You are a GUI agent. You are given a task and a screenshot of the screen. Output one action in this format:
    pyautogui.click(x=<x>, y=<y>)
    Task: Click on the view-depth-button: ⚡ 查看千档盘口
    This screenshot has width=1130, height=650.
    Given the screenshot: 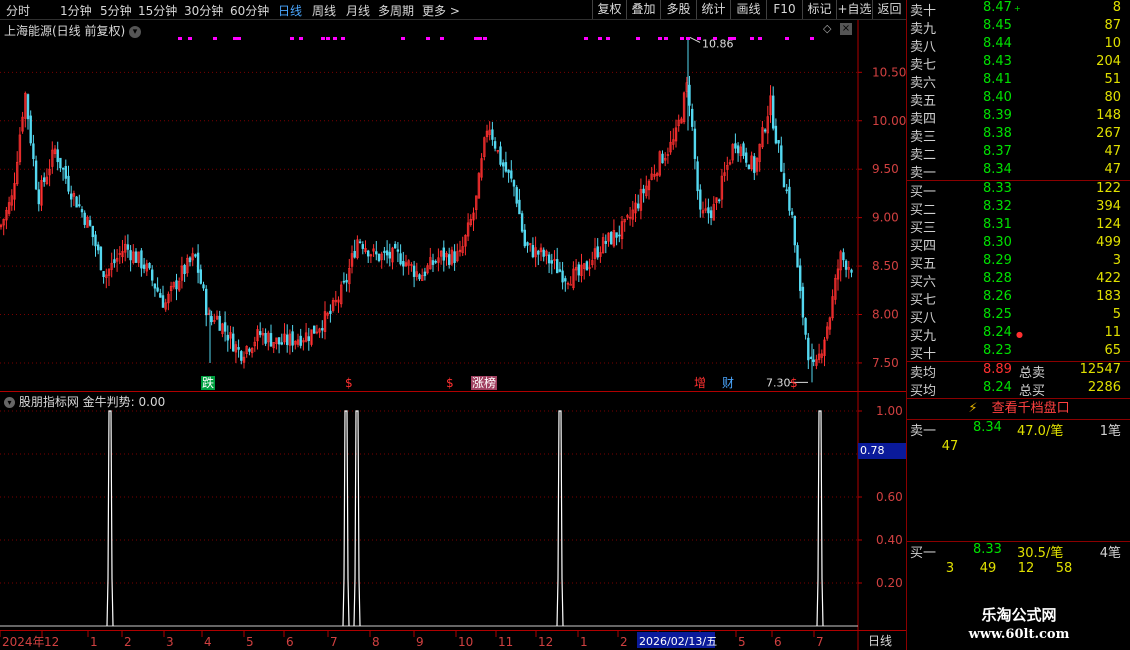 What is the action you would take?
    pyautogui.click(x=1018, y=409)
    